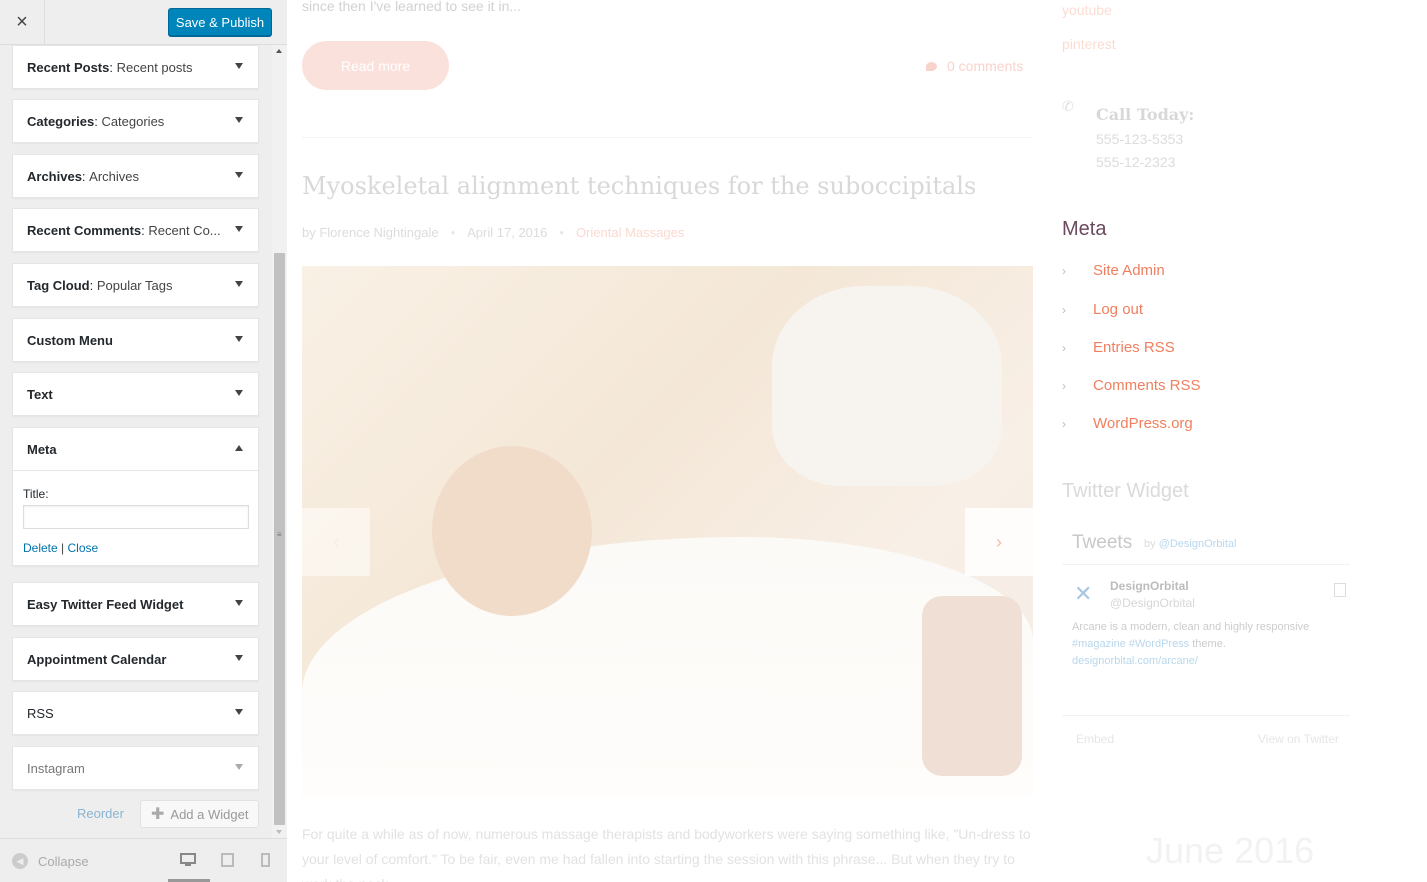 Image resolution: width=1427 pixels, height=882 pixels. Describe the element at coordinates (1145, 114) in the screenshot. I see `call-today-heading: Call Today:` at that location.